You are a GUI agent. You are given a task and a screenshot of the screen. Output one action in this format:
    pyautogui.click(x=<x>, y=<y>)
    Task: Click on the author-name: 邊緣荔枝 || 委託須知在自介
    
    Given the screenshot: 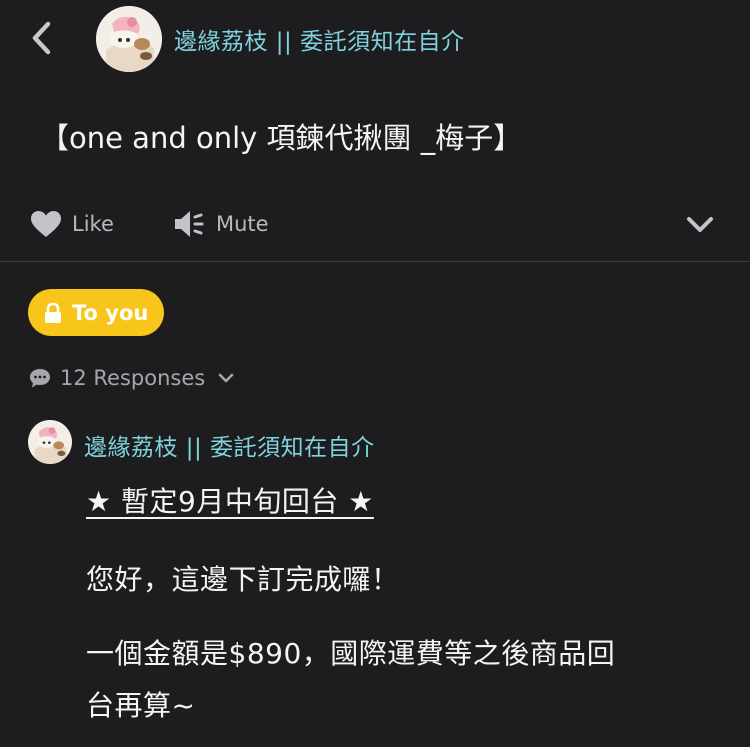 What is the action you would take?
    pyautogui.click(x=319, y=39)
    